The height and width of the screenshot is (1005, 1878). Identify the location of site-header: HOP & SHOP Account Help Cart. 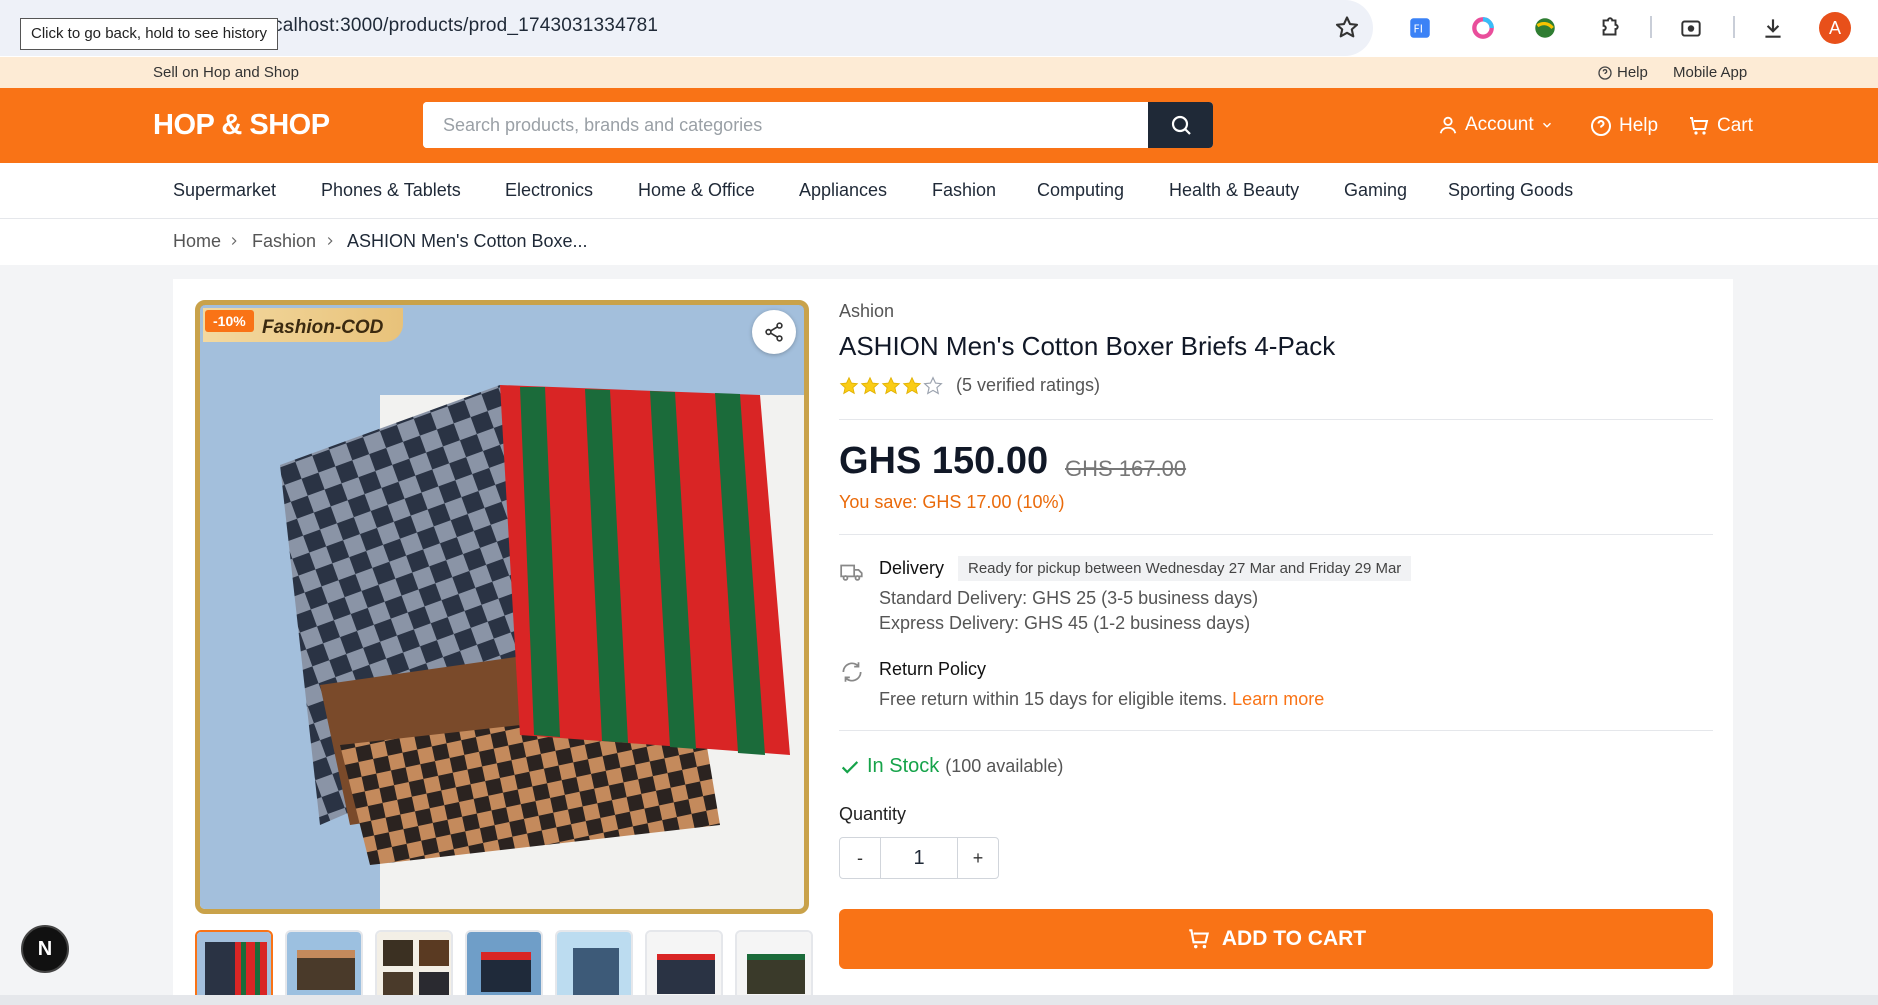
(939, 125).